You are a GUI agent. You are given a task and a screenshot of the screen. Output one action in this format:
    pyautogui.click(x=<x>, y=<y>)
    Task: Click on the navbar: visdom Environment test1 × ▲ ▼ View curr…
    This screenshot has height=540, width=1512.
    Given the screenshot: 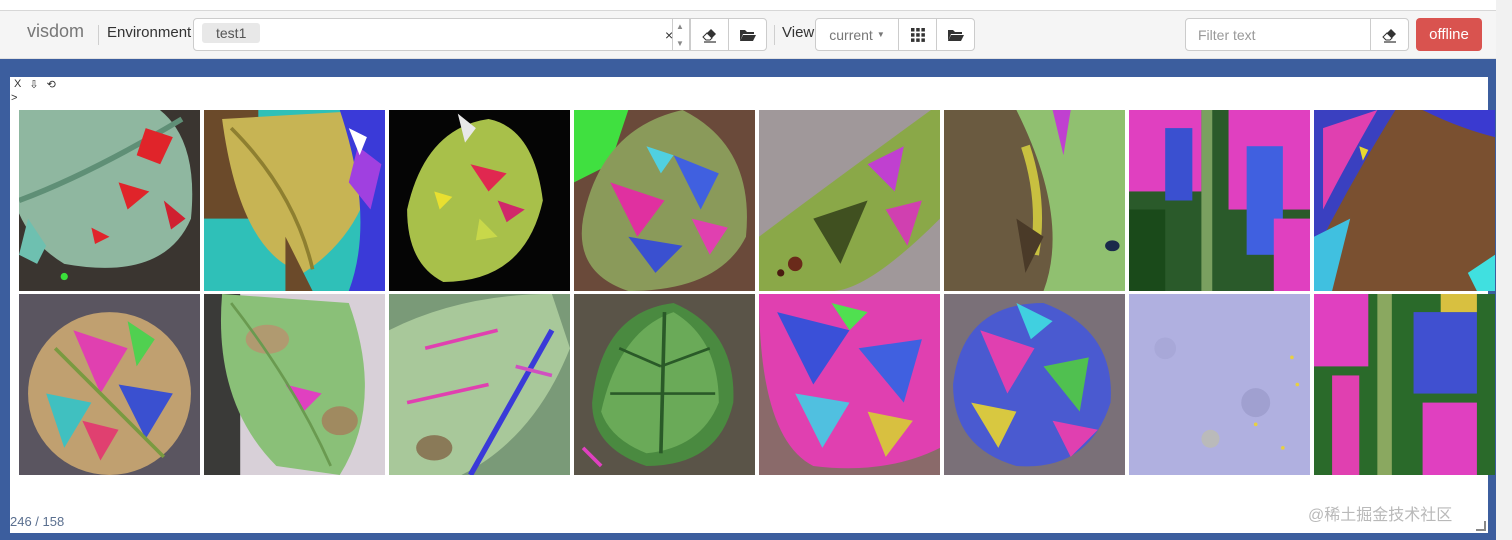 What is the action you would take?
    pyautogui.click(x=748, y=35)
    